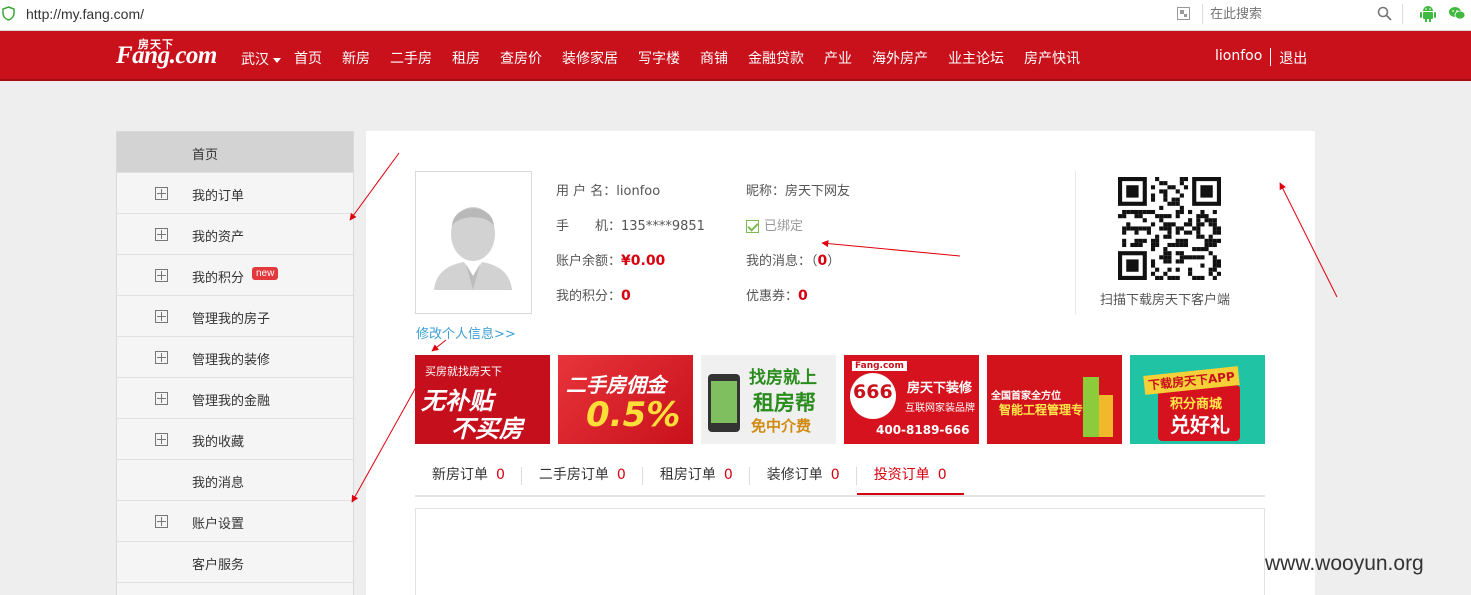 The height and width of the screenshot is (595, 1471). Describe the element at coordinates (175, 55) in the screenshot. I see `fang-logo: 房天下 Fang.com` at that location.